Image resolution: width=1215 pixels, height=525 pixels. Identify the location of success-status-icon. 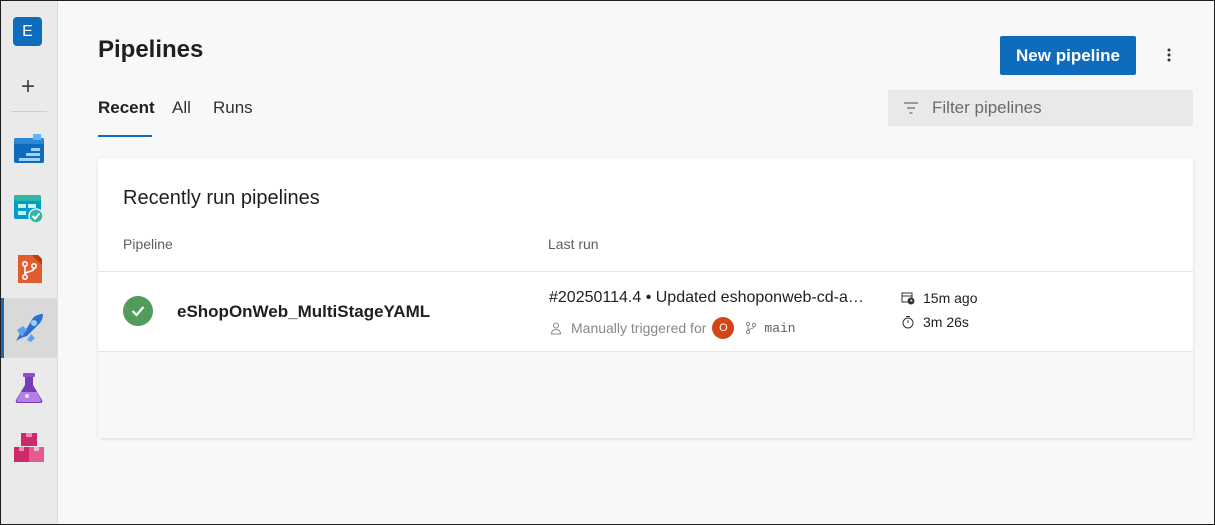
(138, 311).